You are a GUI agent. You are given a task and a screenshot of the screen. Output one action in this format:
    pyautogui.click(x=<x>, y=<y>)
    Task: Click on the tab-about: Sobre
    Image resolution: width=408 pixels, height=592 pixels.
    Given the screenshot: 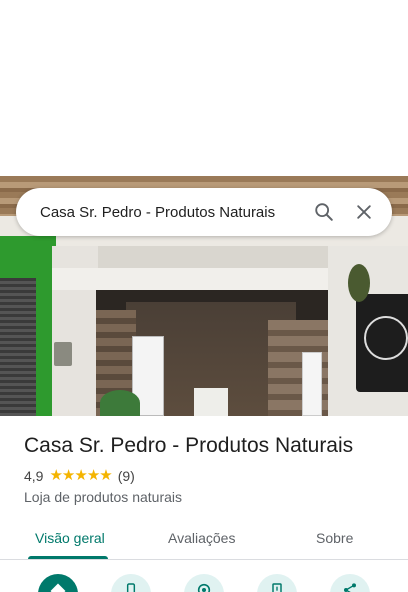 What is the action you would take?
    pyautogui.click(x=334, y=538)
    